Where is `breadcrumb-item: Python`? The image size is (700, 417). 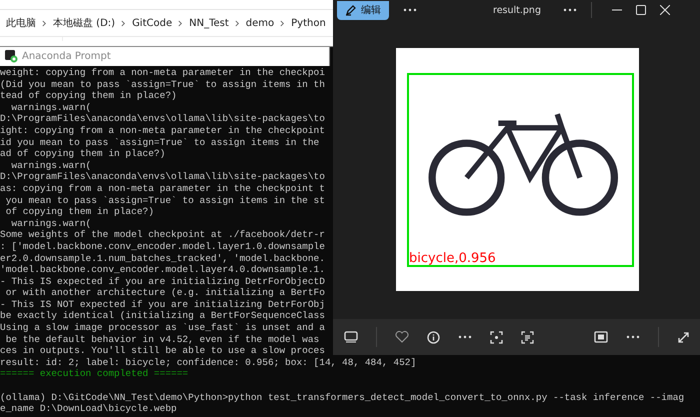
breadcrumb-item: Python is located at coordinates (308, 23).